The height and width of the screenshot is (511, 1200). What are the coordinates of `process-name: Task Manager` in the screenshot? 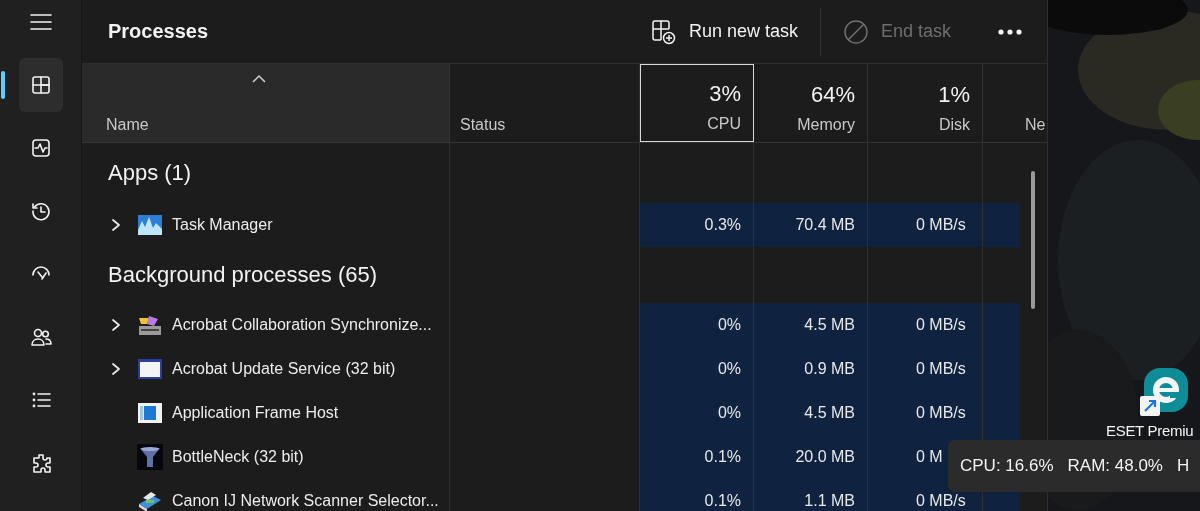 It's located at (222, 225).